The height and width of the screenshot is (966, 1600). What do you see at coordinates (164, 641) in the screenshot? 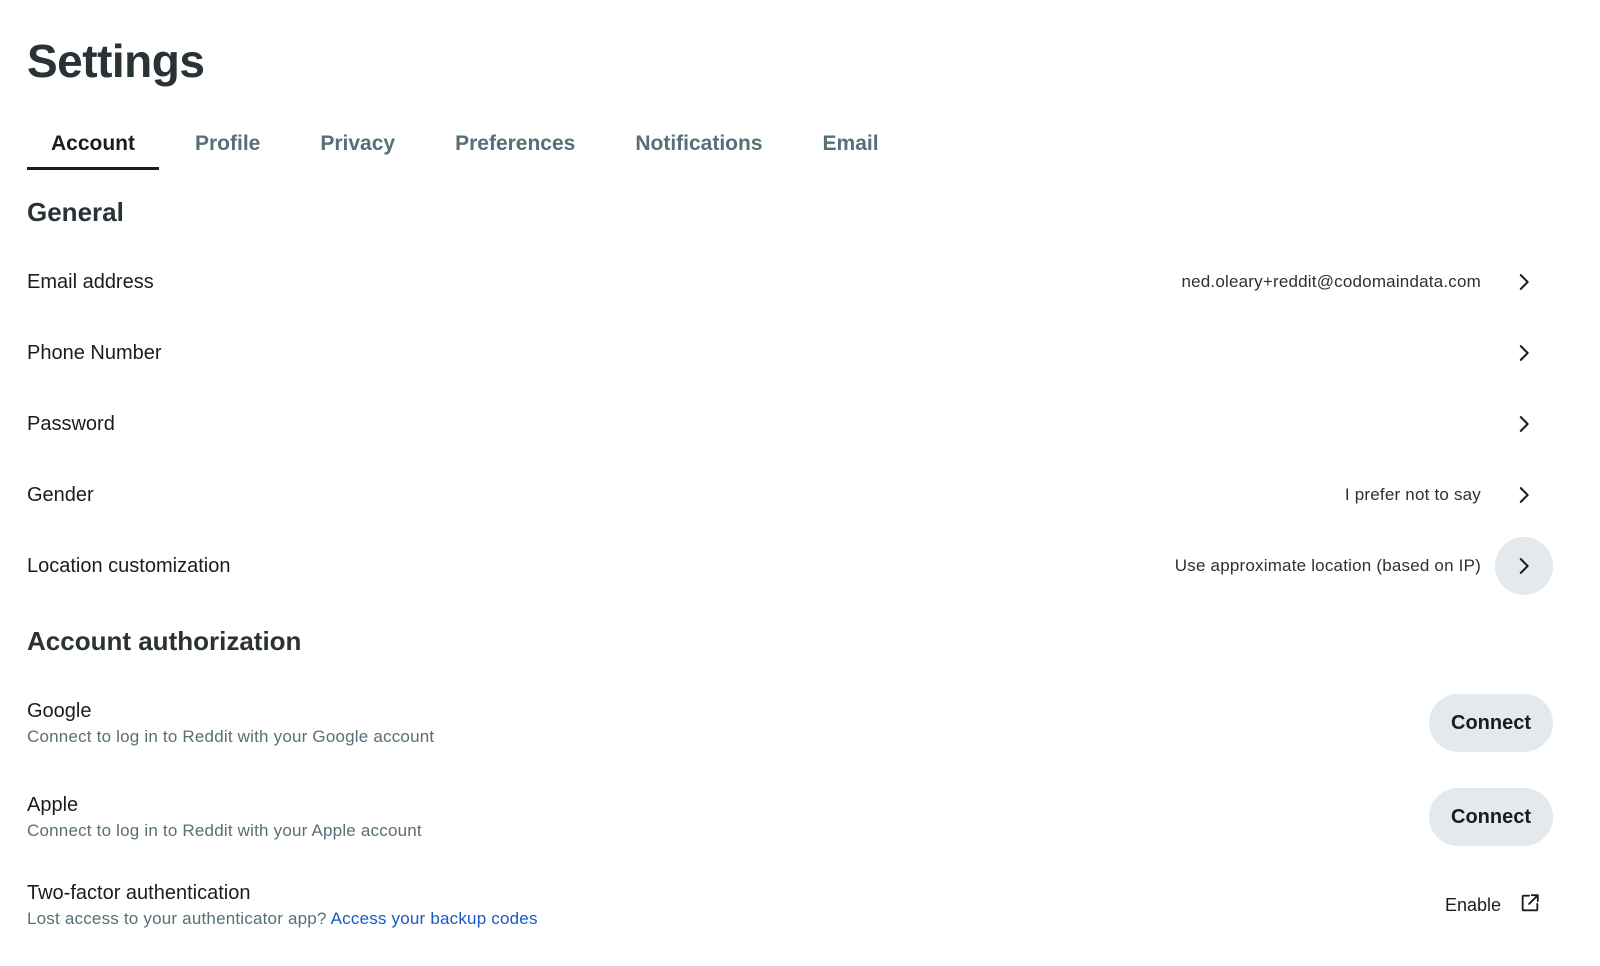
I see `section-title-authorization: Account authorization` at bounding box center [164, 641].